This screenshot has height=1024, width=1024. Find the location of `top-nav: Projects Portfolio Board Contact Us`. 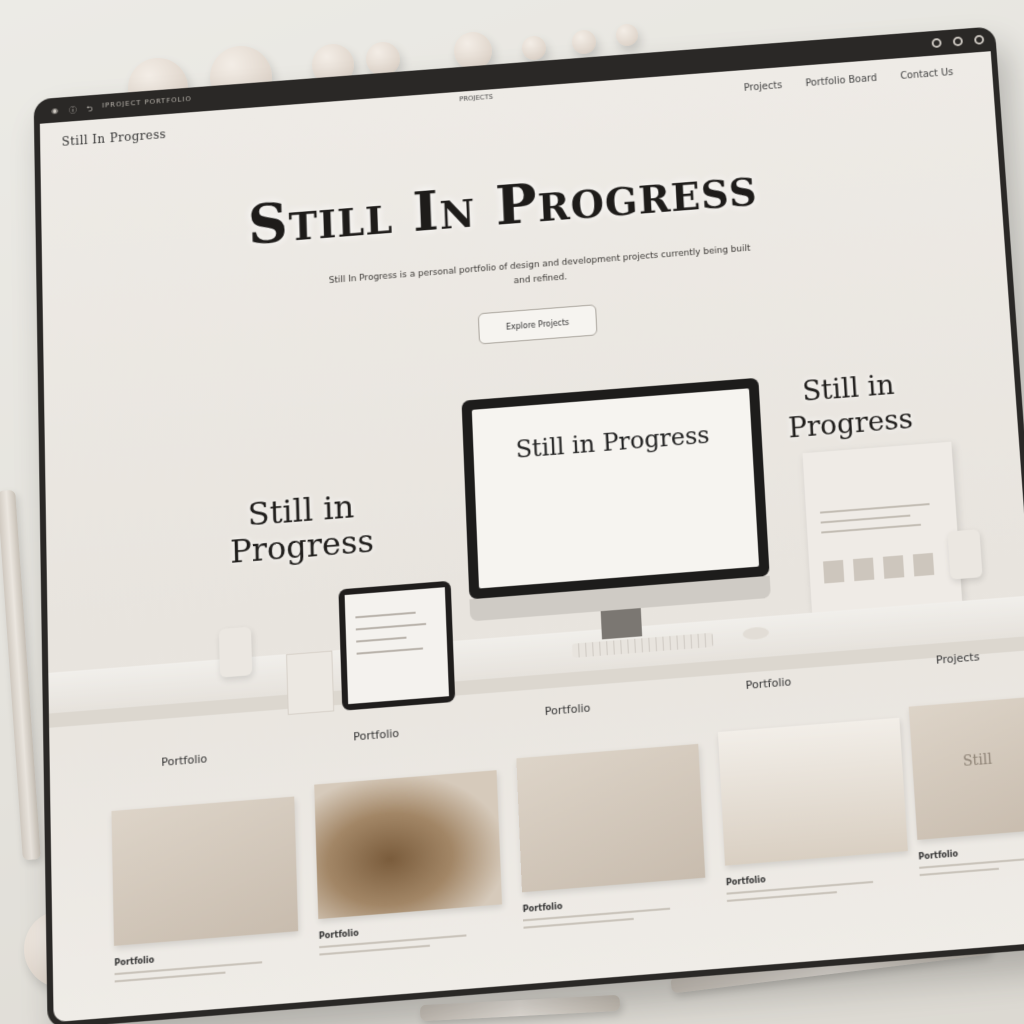

top-nav: Projects Portfolio Board Contact Us is located at coordinates (849, 80).